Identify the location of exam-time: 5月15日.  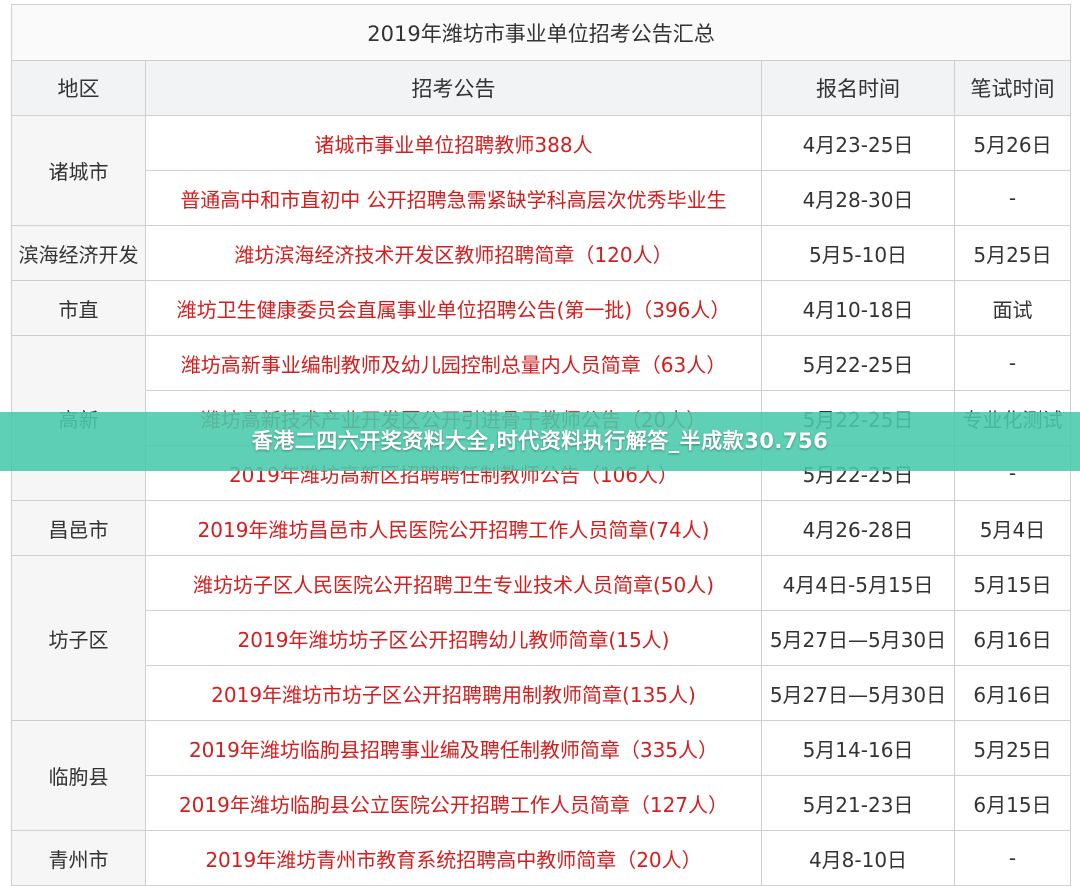
(1012, 583).